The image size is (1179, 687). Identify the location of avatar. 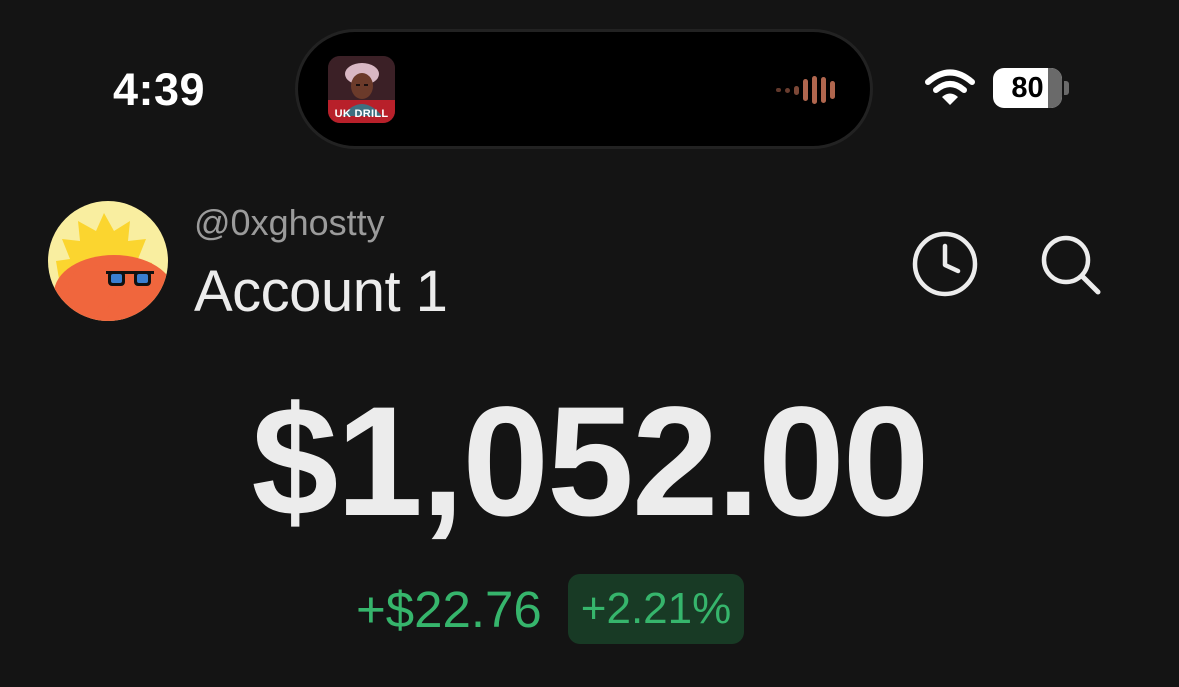
(108, 261).